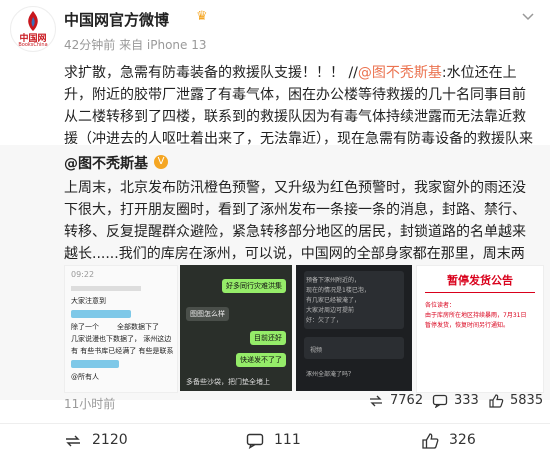 The width and height of the screenshot is (550, 458). What do you see at coordinates (480, 280) in the screenshot?
I see `notice-title: 暂停发货公告` at bounding box center [480, 280].